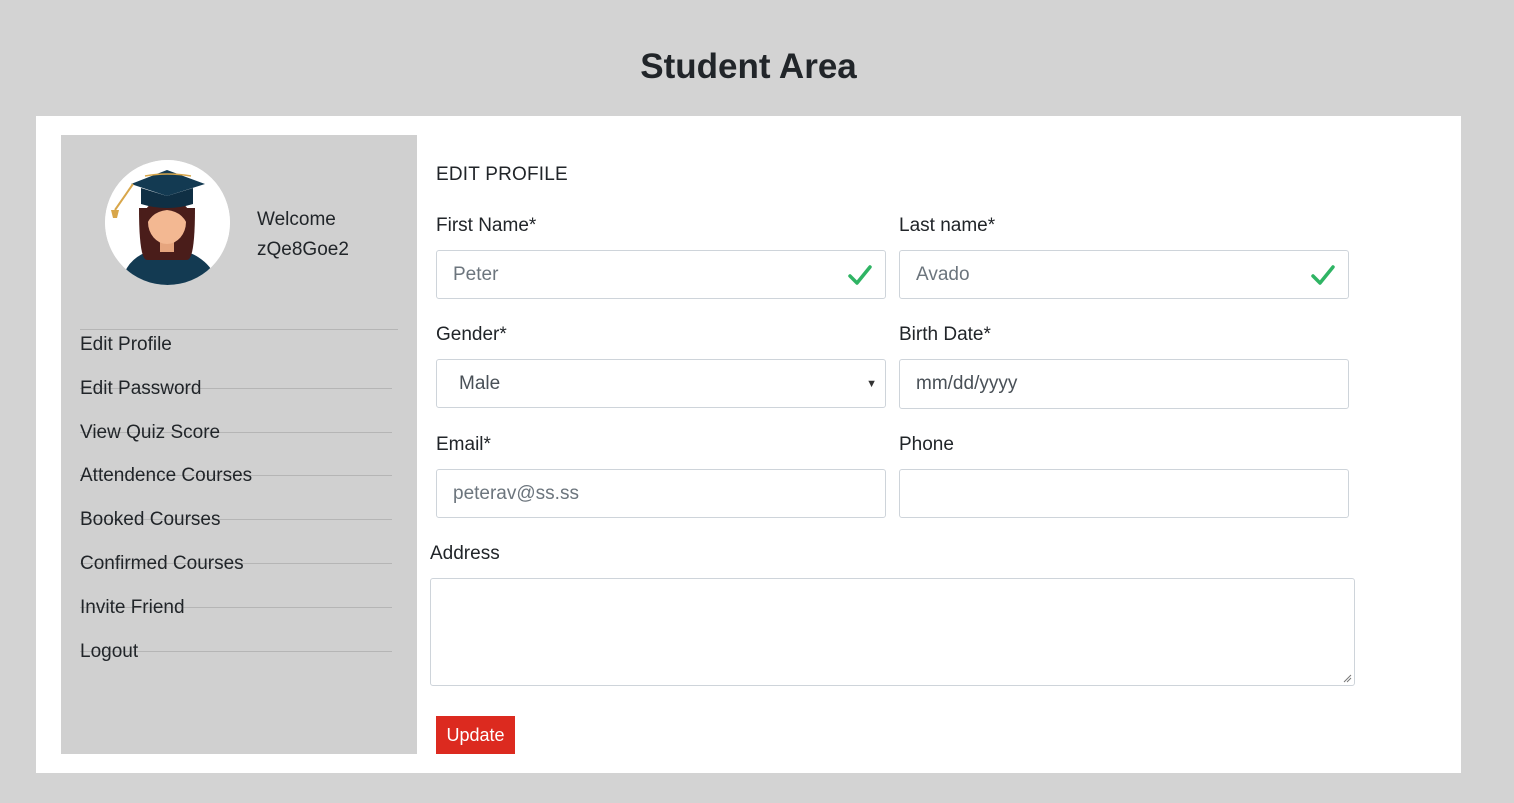  What do you see at coordinates (465, 553) in the screenshot?
I see `address-label: Address` at bounding box center [465, 553].